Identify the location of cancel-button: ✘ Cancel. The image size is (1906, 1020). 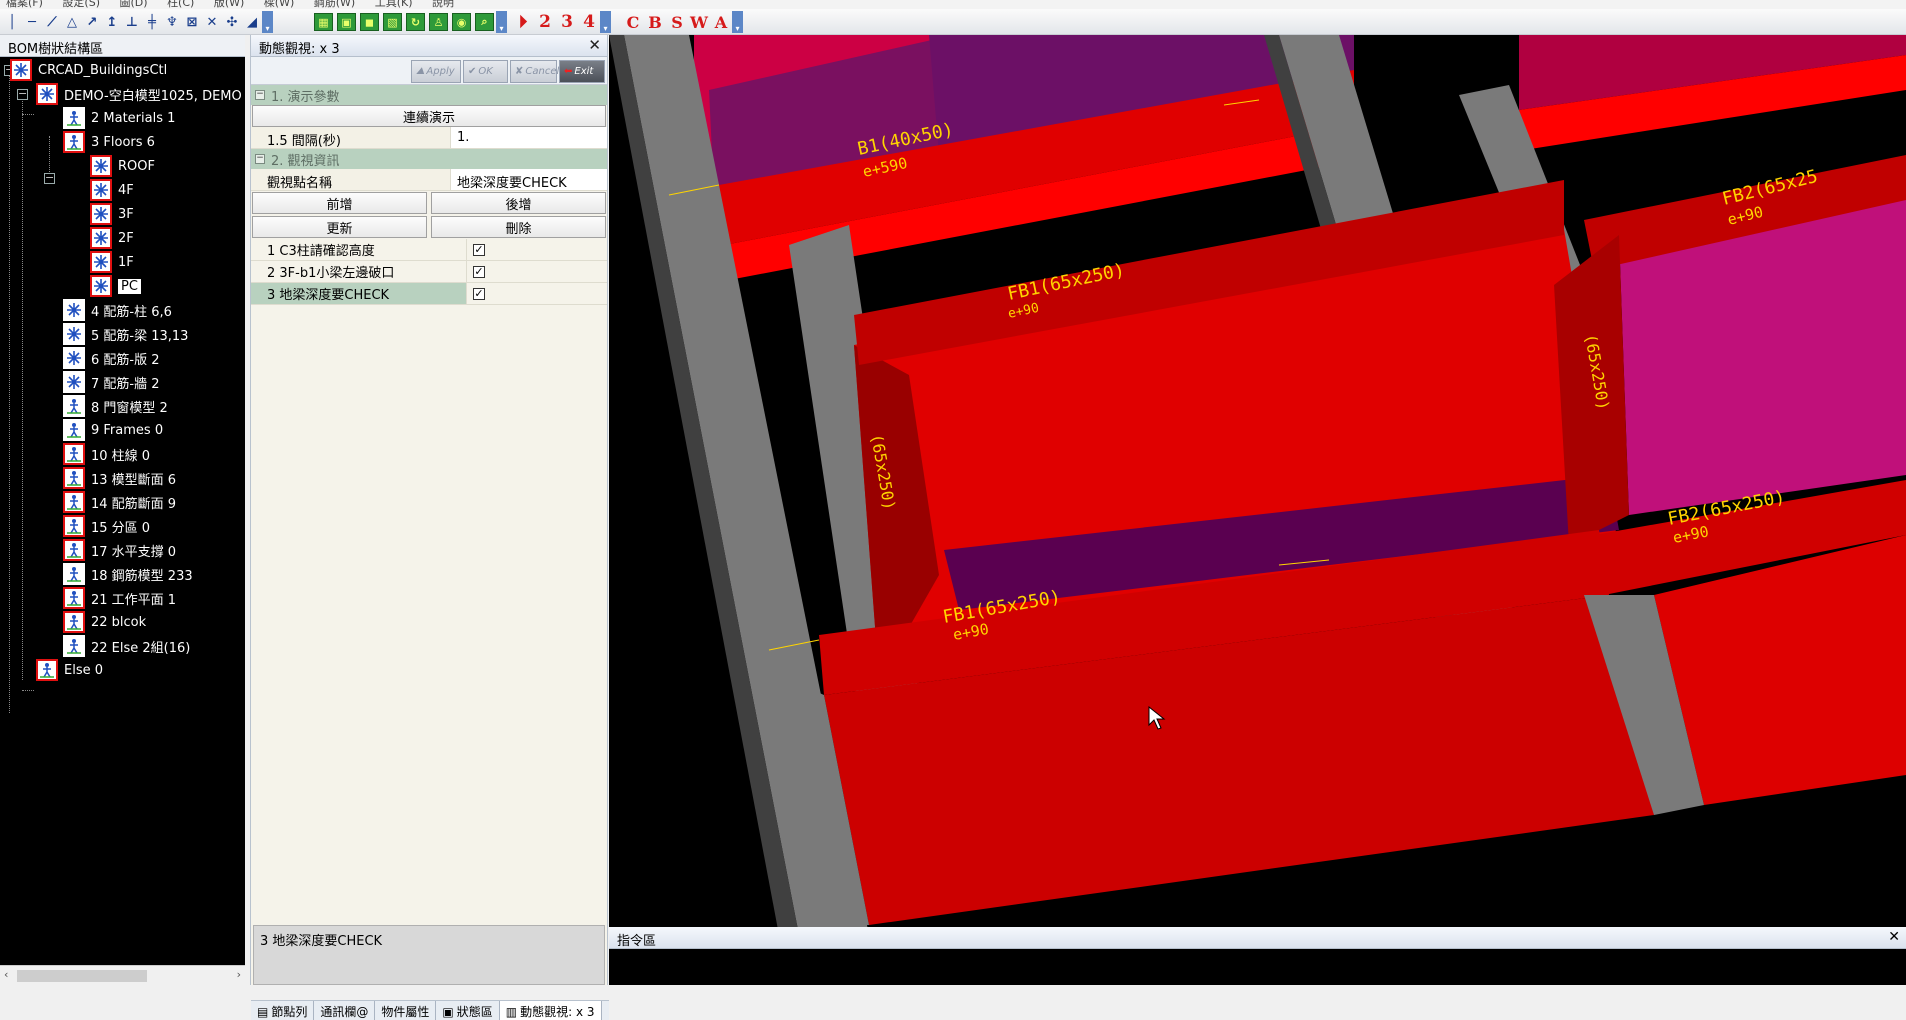
(534, 71).